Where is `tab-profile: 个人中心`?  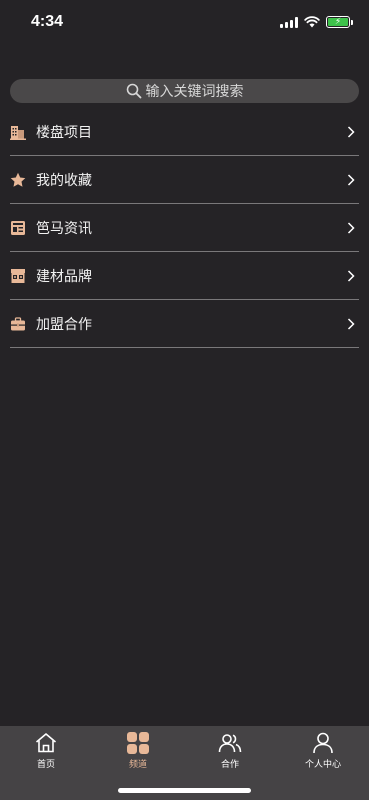 tab-profile: 个人中心 is located at coordinates (323, 750).